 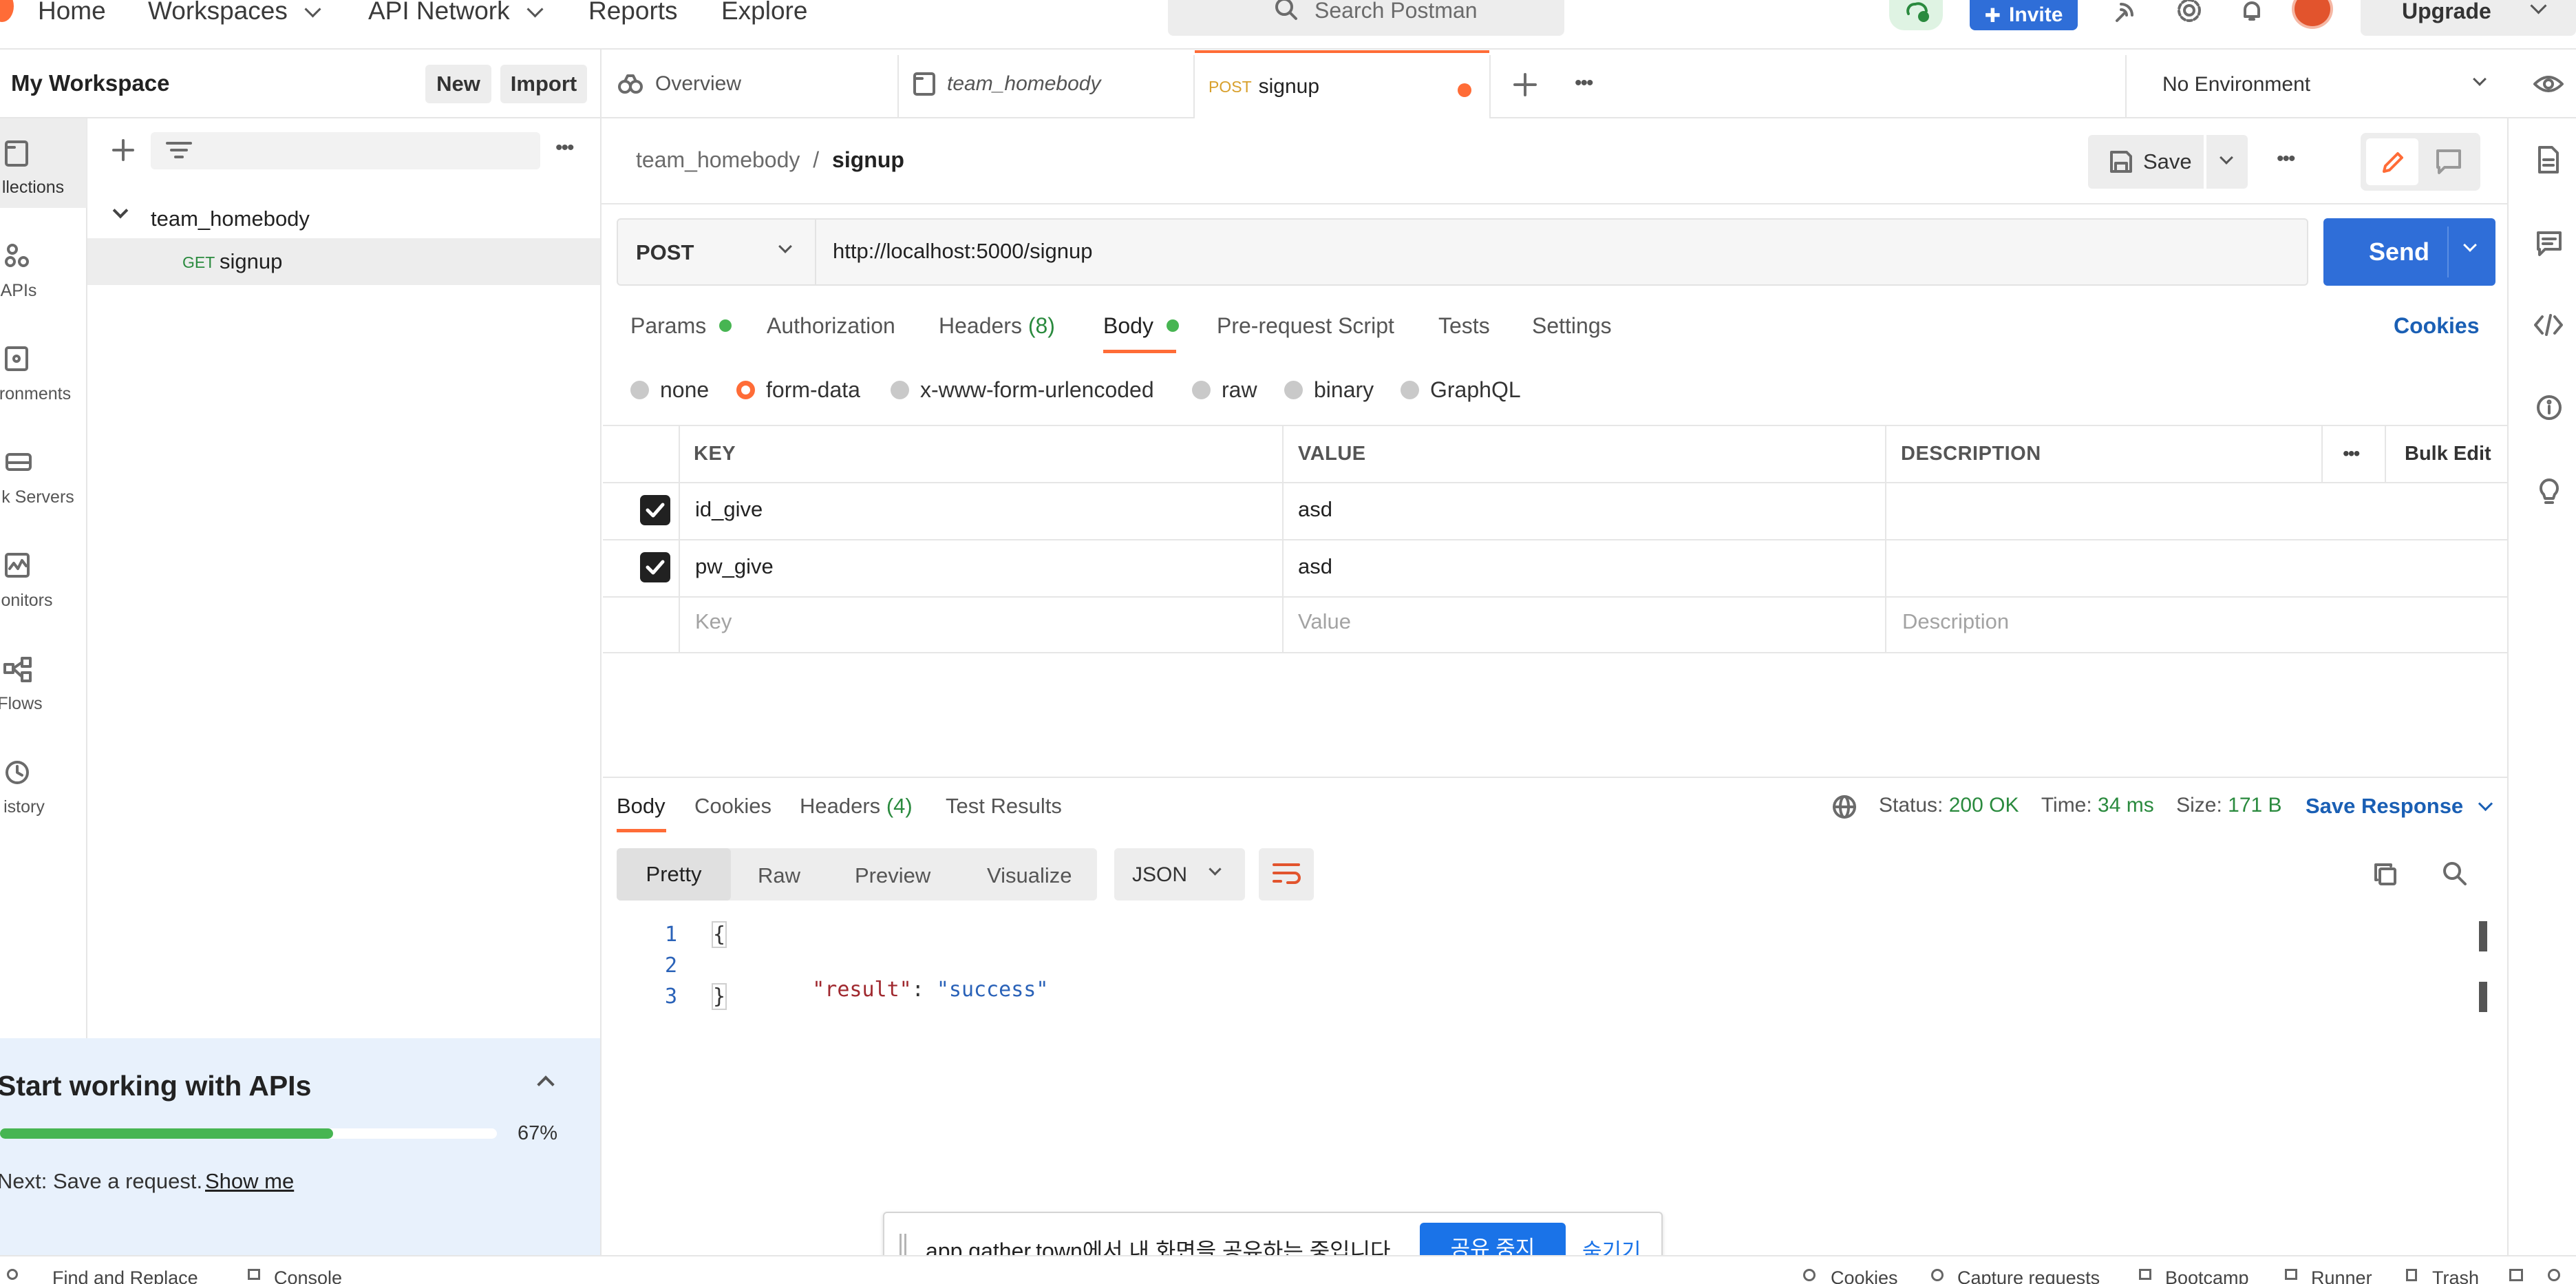 I want to click on lightbulb-icon, so click(x=2549, y=490).